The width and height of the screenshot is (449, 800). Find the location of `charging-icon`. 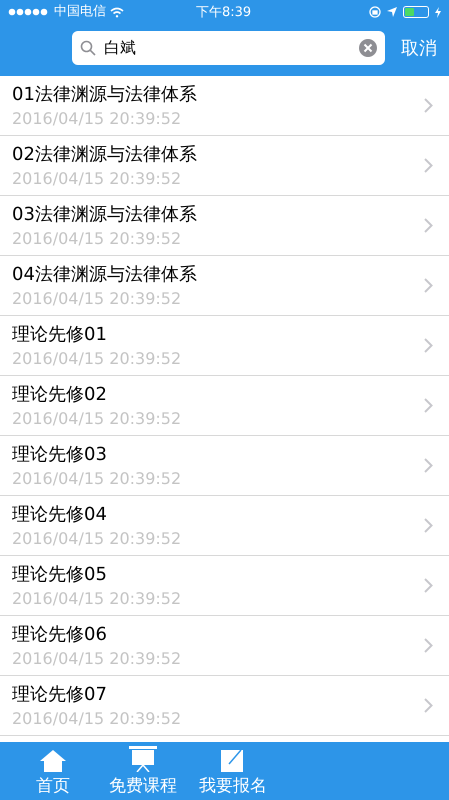

charging-icon is located at coordinates (438, 12).